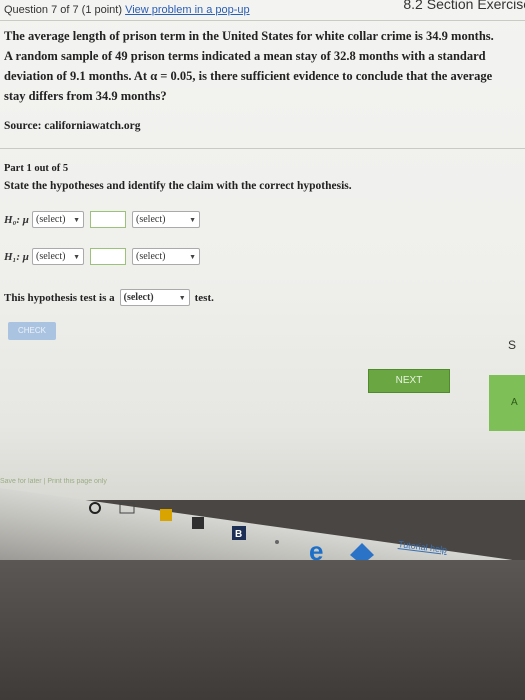 This screenshot has height=700, width=525. What do you see at coordinates (63, 10) in the screenshot?
I see `question-number: Question 7 of 7 (1 point)` at bounding box center [63, 10].